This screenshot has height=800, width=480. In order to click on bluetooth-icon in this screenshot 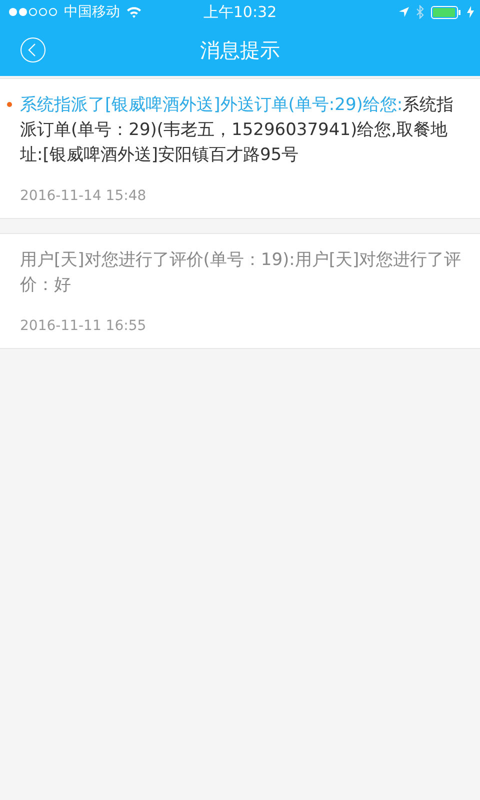, I will do `click(420, 12)`.